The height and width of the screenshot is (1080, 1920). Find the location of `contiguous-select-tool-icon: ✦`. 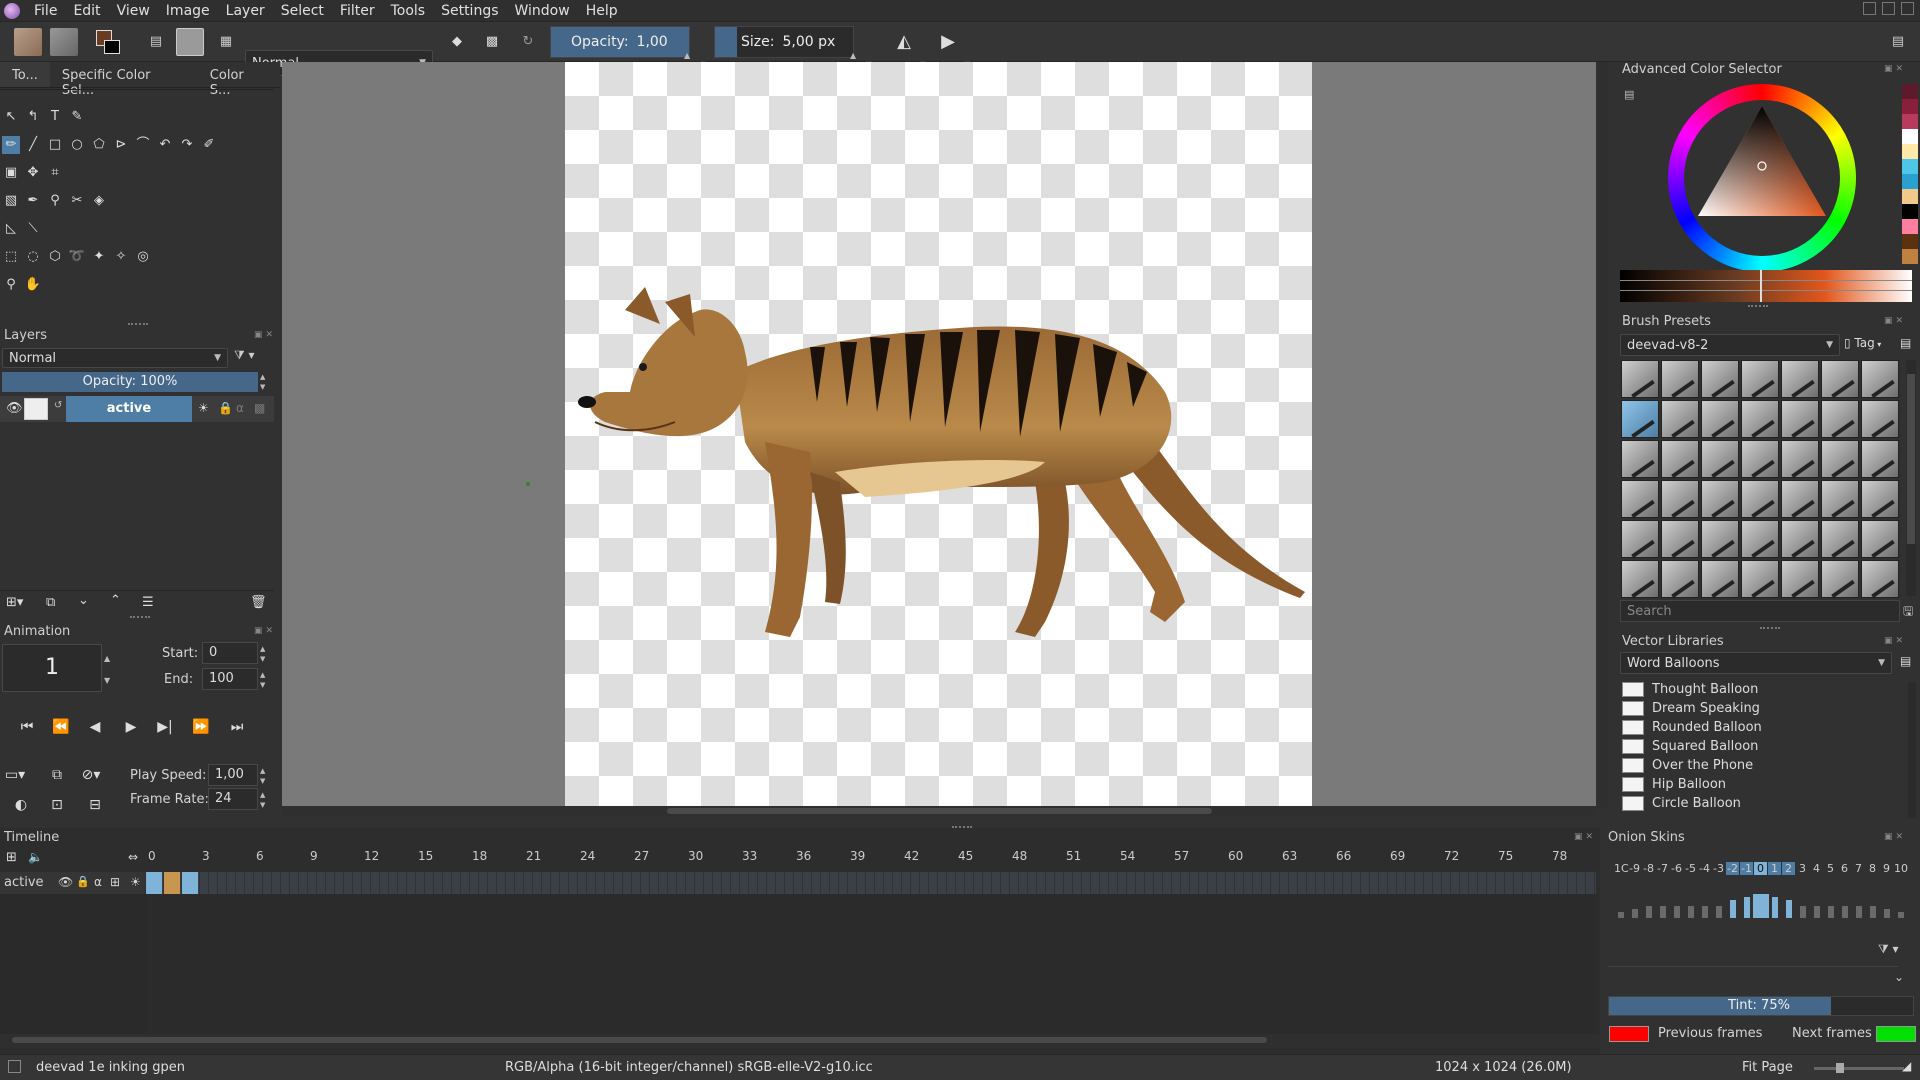

contiguous-select-tool-icon: ✦ is located at coordinates (99, 257).